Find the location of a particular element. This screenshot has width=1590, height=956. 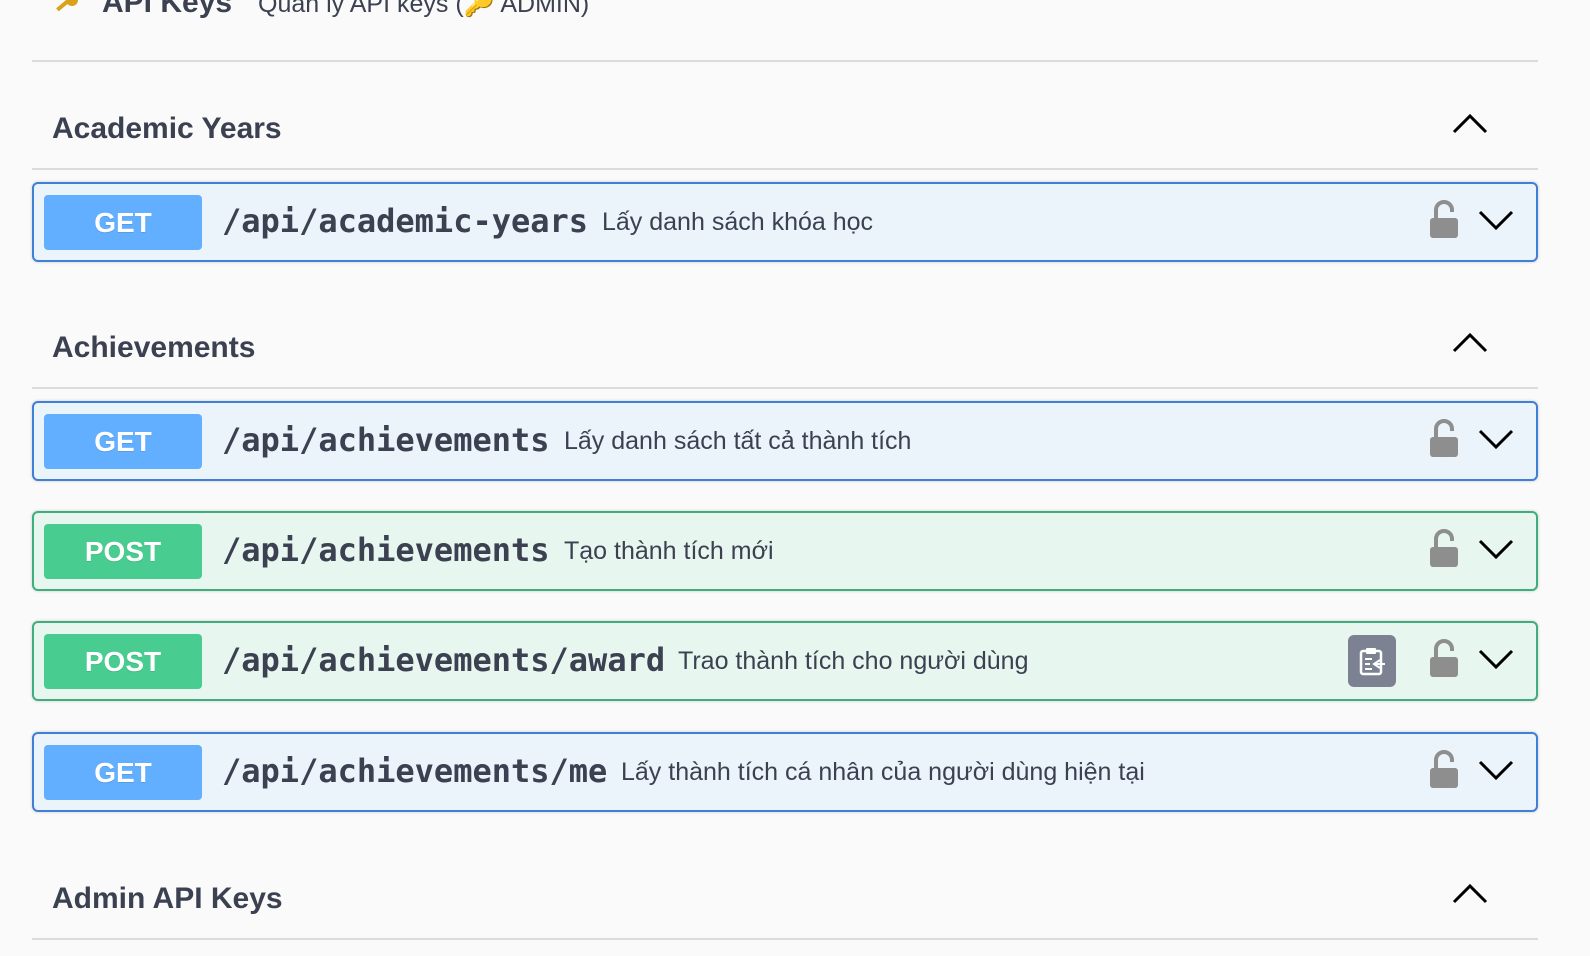

key-icon is located at coordinates (67, 12).